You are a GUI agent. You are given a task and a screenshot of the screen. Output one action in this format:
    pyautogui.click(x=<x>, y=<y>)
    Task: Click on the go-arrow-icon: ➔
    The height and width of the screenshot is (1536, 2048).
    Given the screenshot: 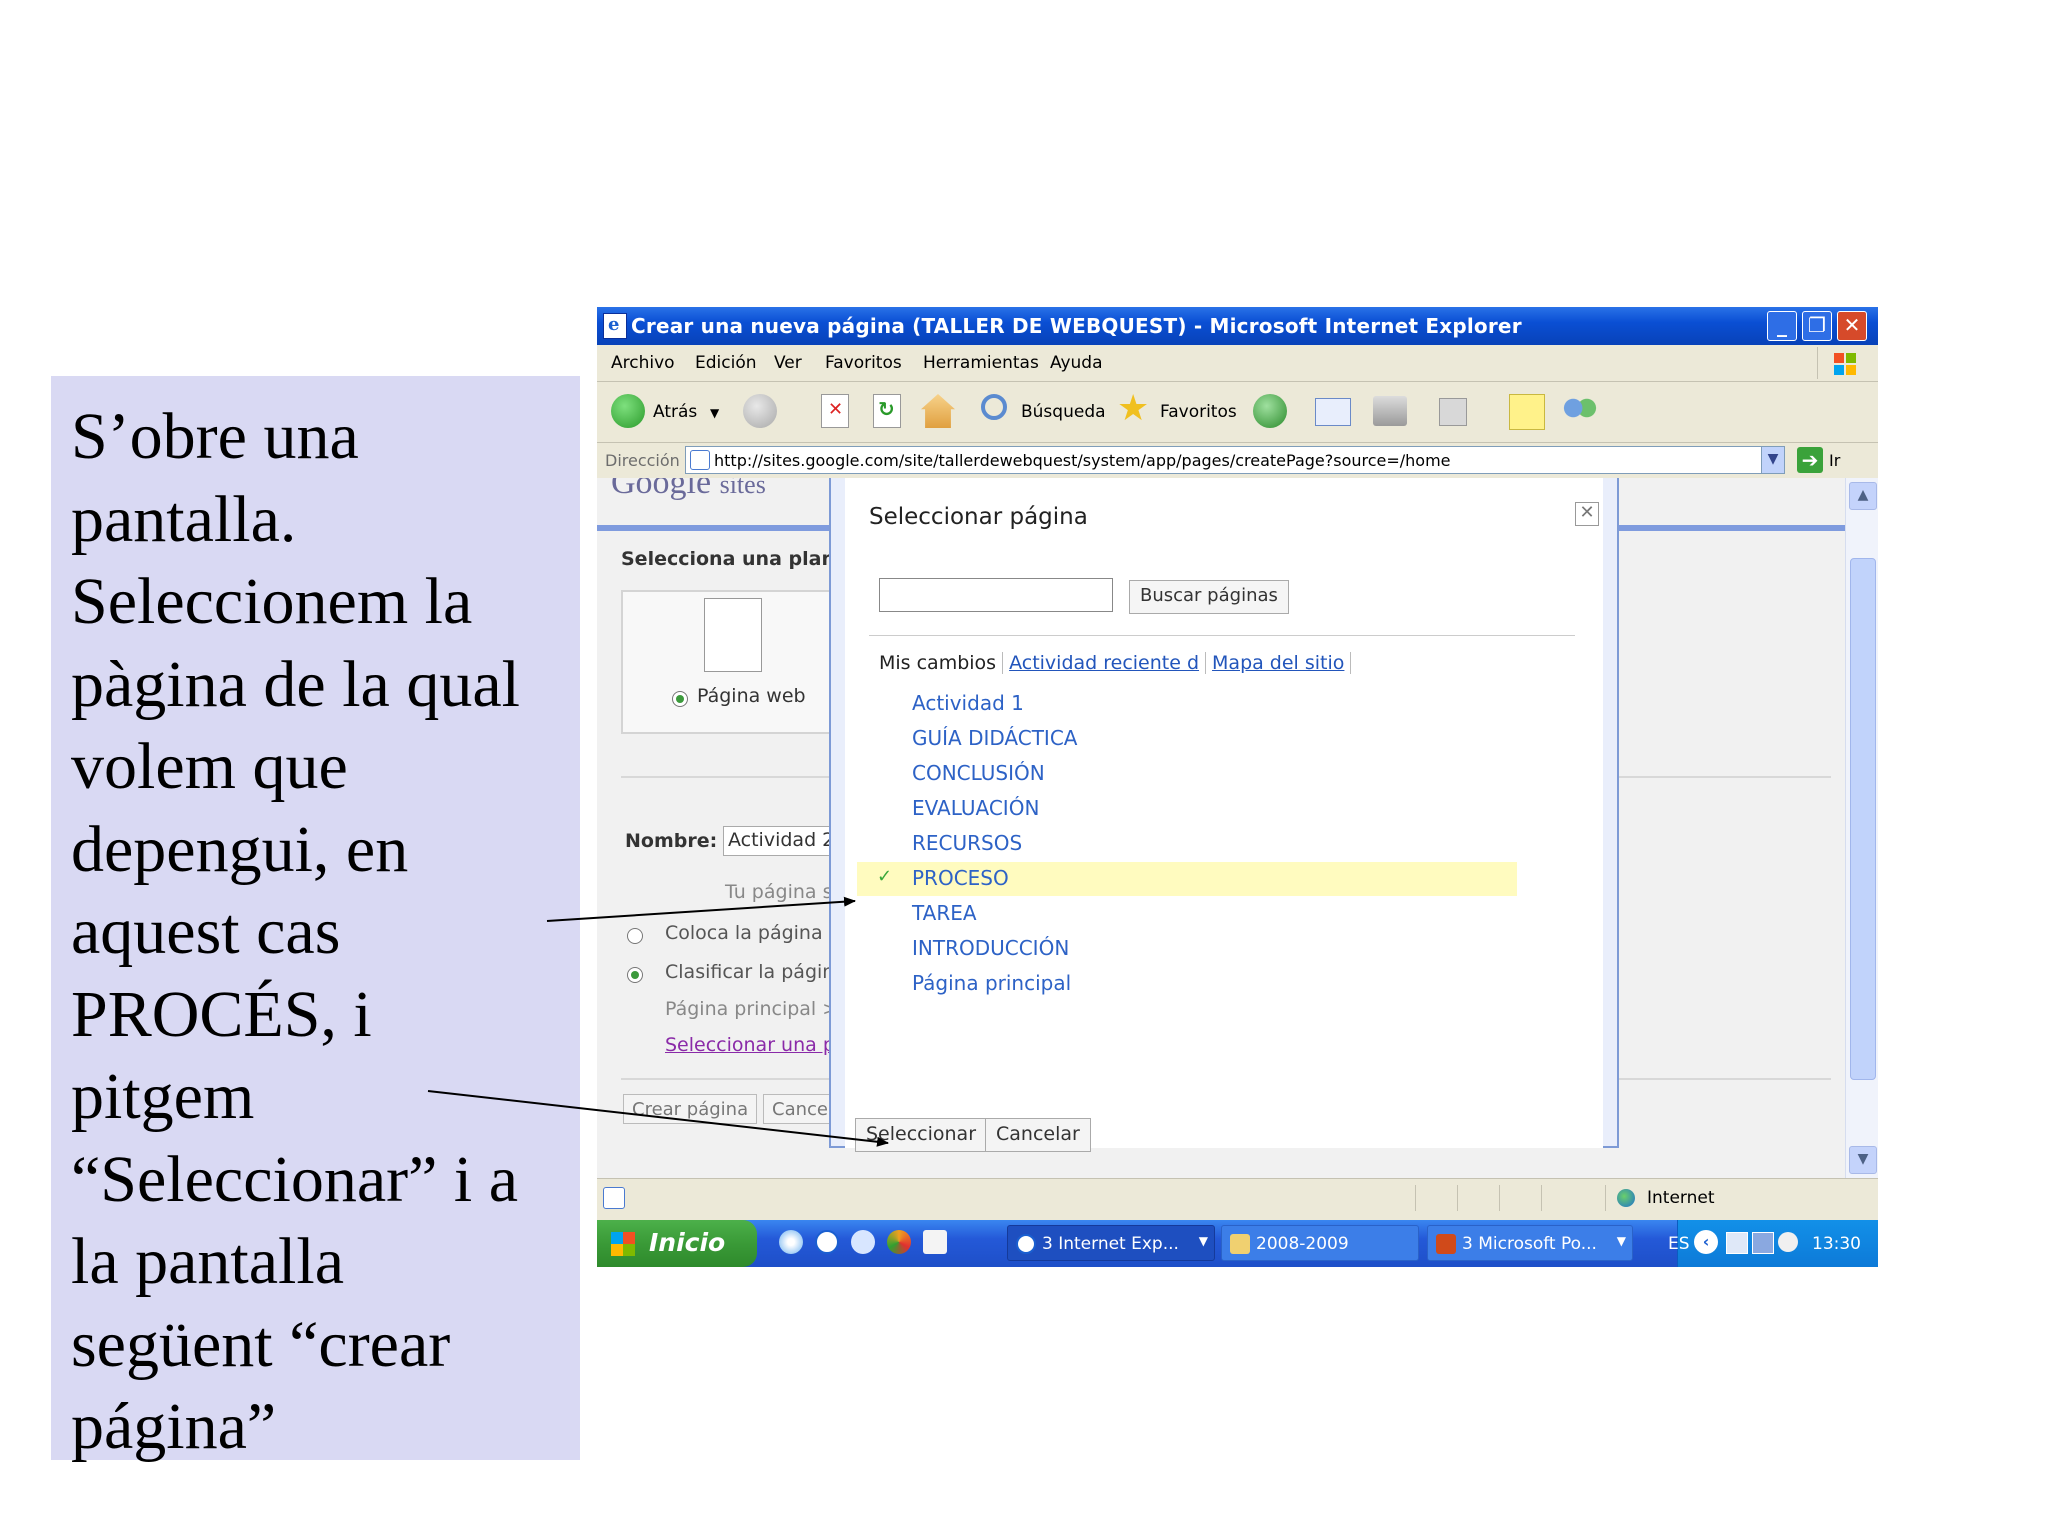 What is the action you would take?
    pyautogui.click(x=1810, y=460)
    